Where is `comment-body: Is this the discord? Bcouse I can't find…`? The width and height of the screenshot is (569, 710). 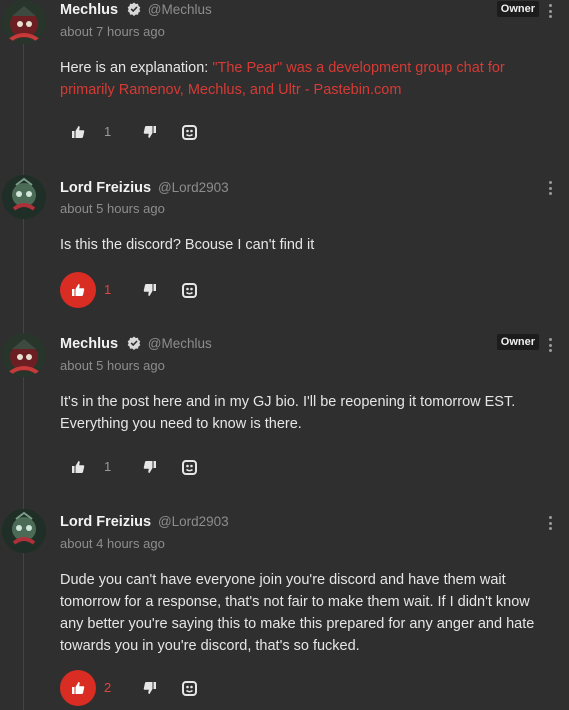 comment-body: Is this the discord? Bcouse I can't find… is located at coordinates (187, 245).